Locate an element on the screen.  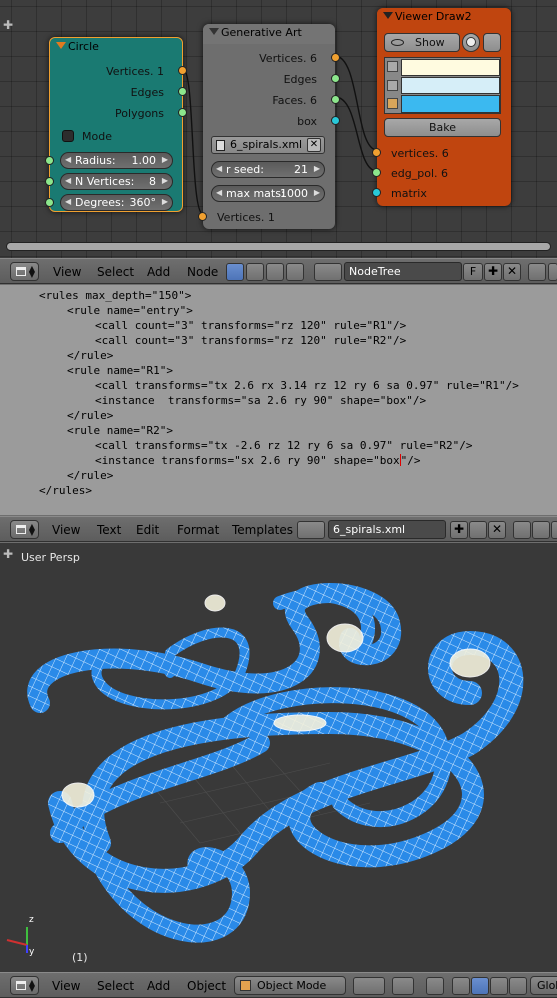
input-degrees-socket is located at coordinates (49, 202).